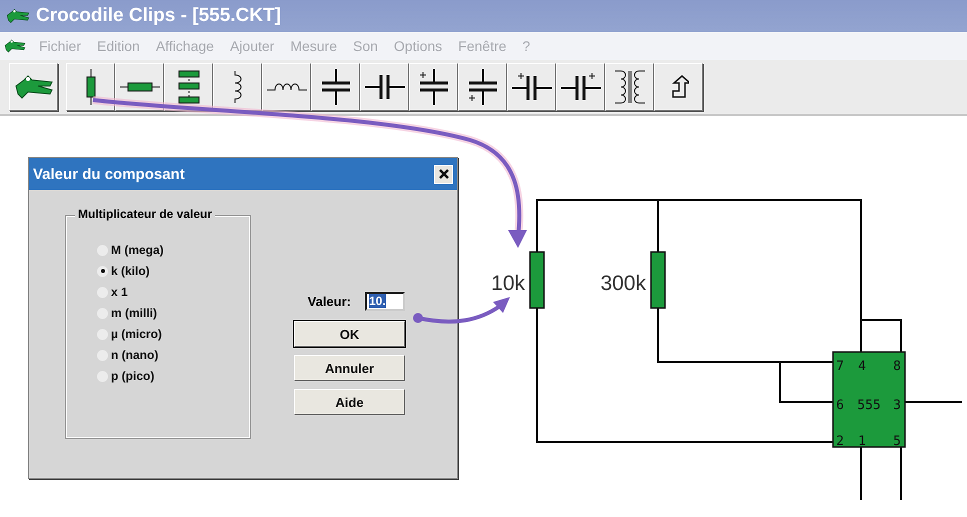 This screenshot has width=967, height=517. I want to click on pin-number: 2, so click(840, 441).